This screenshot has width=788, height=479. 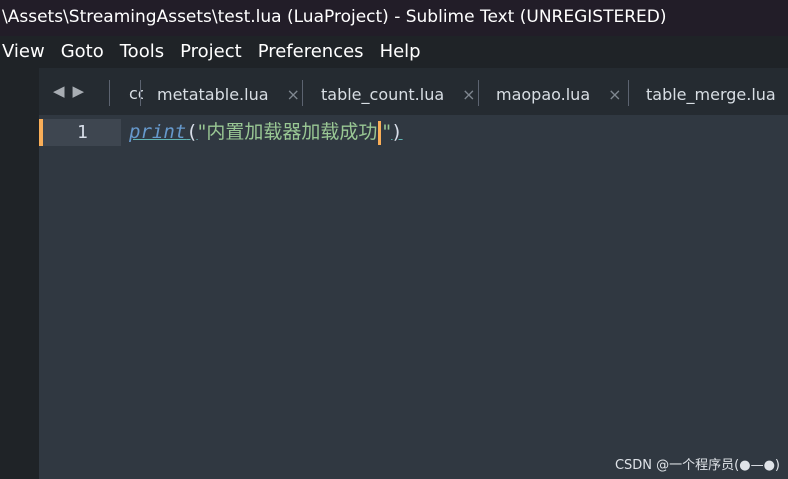 I want to click on tab-table-count: table_count.lua ×, so click(x=398, y=94).